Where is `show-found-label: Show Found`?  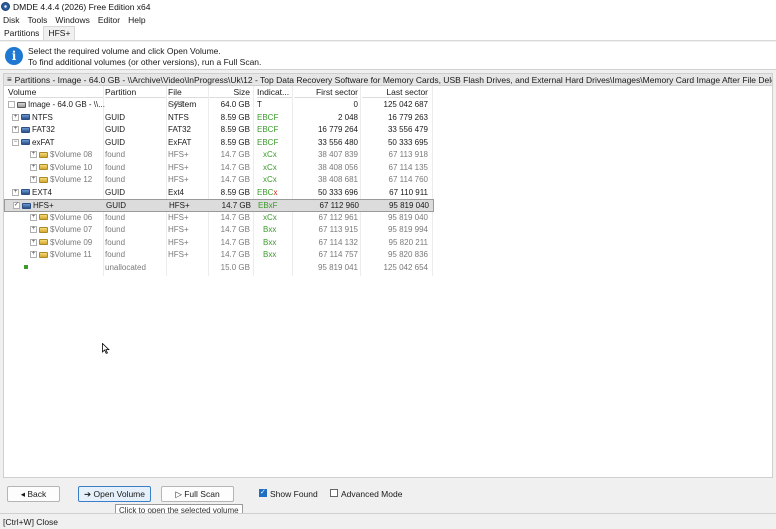
show-found-label: Show Found is located at coordinates (294, 494).